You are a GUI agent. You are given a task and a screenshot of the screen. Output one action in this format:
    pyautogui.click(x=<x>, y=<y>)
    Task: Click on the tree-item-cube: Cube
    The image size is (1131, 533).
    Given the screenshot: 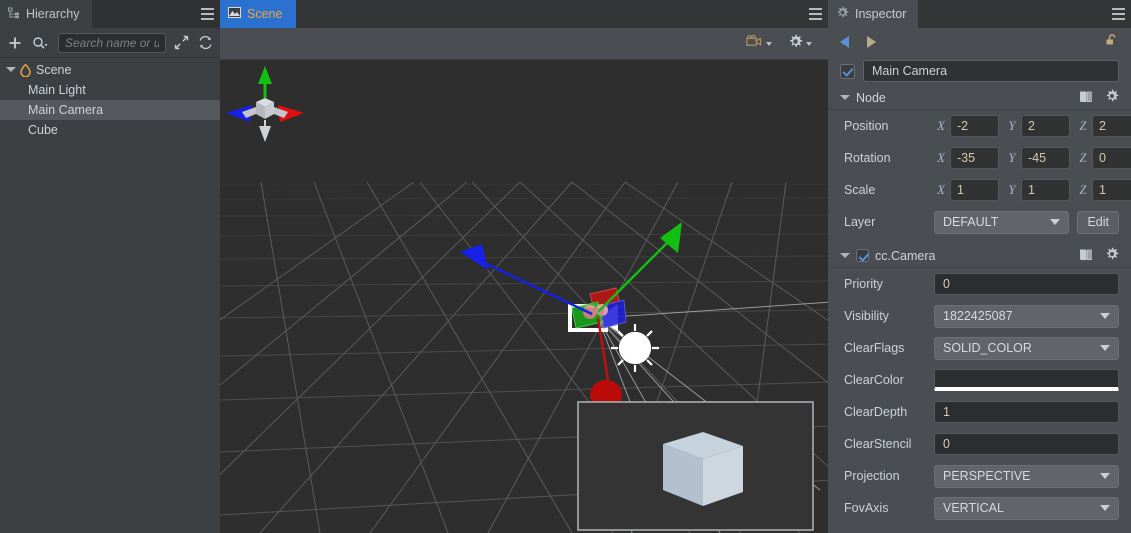 What is the action you would take?
    pyautogui.click(x=110, y=130)
    